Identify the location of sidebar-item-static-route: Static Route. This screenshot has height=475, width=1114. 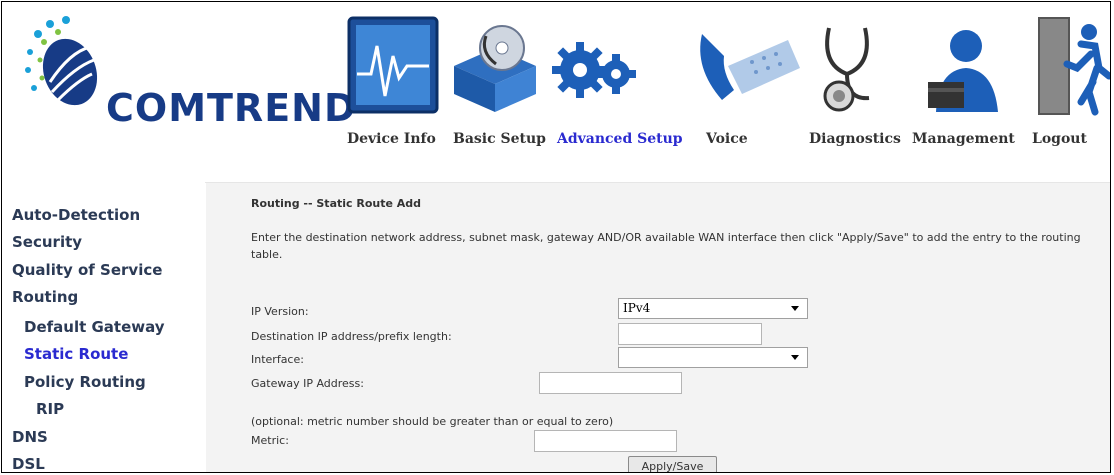
(76, 354).